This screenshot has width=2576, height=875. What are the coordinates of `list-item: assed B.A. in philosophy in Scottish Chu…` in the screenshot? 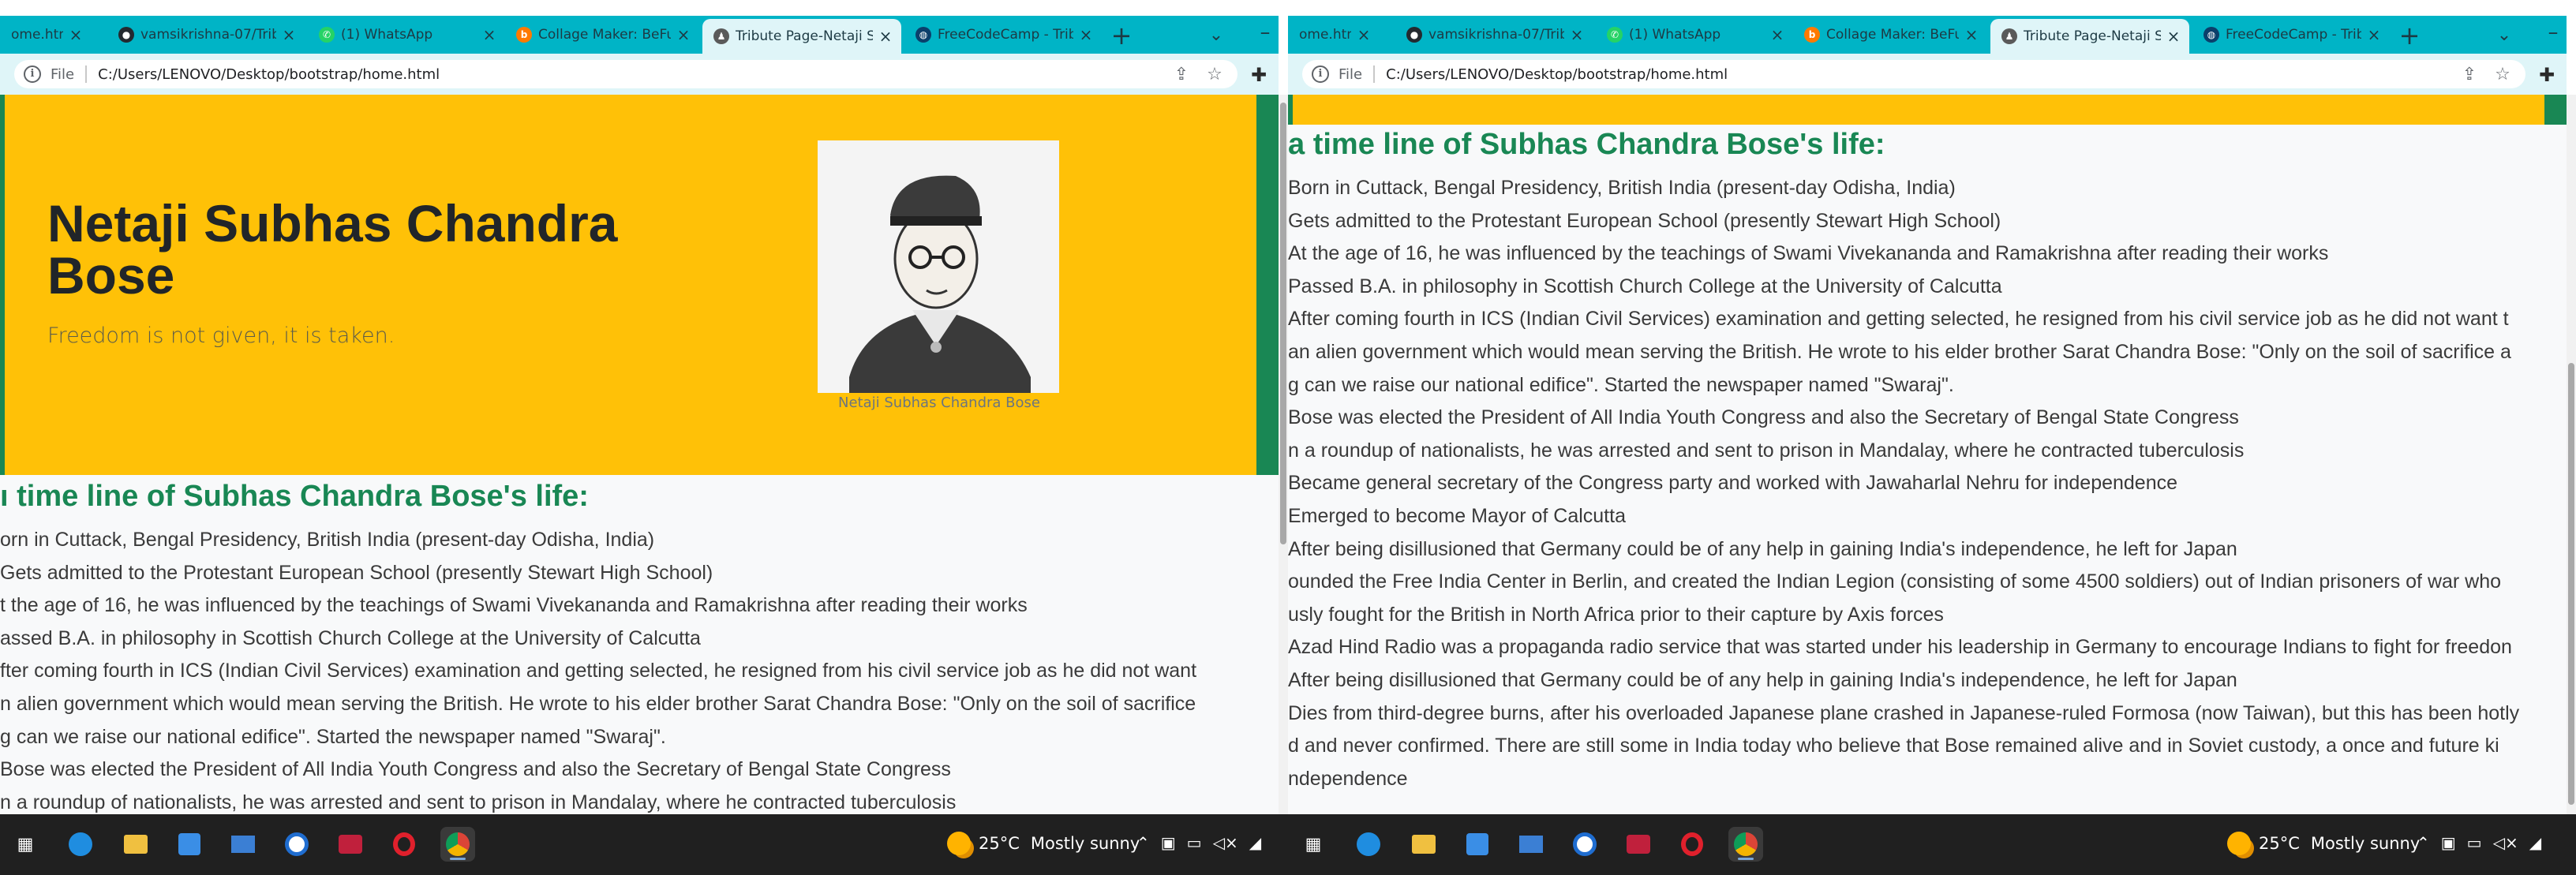 It's located at (350, 637).